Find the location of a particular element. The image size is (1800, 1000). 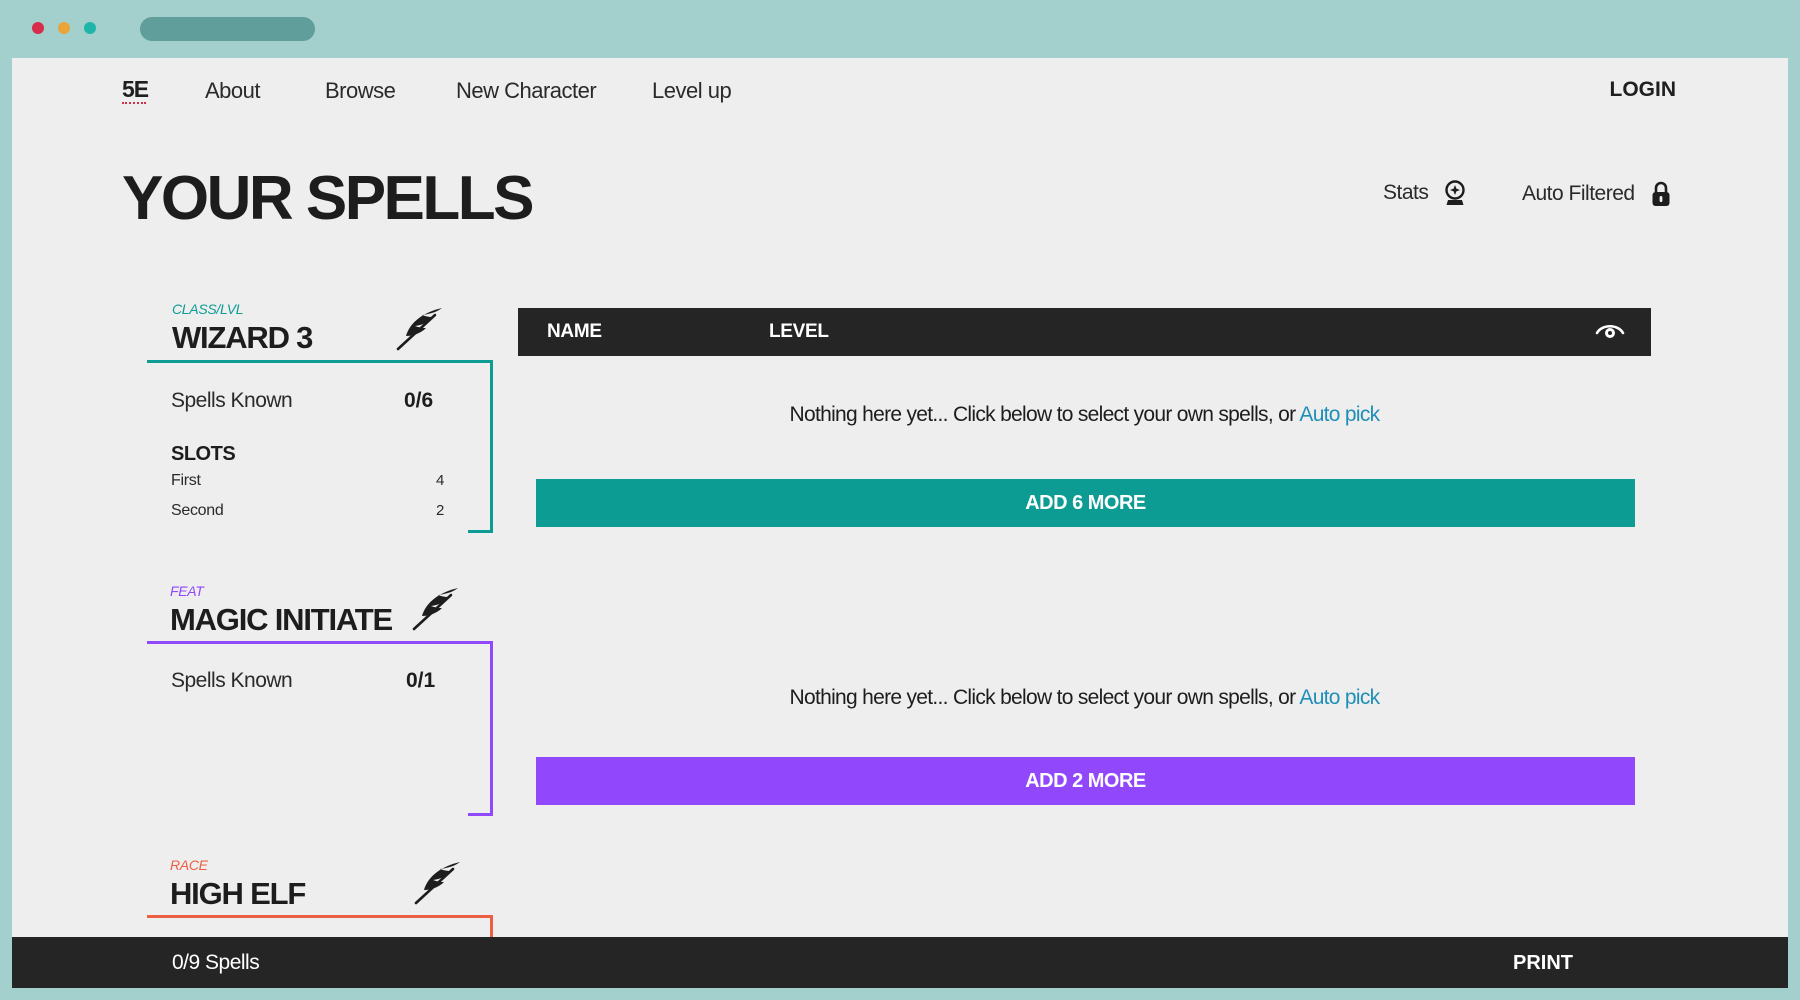

crystal-ball-icon is located at coordinates (1455, 192).